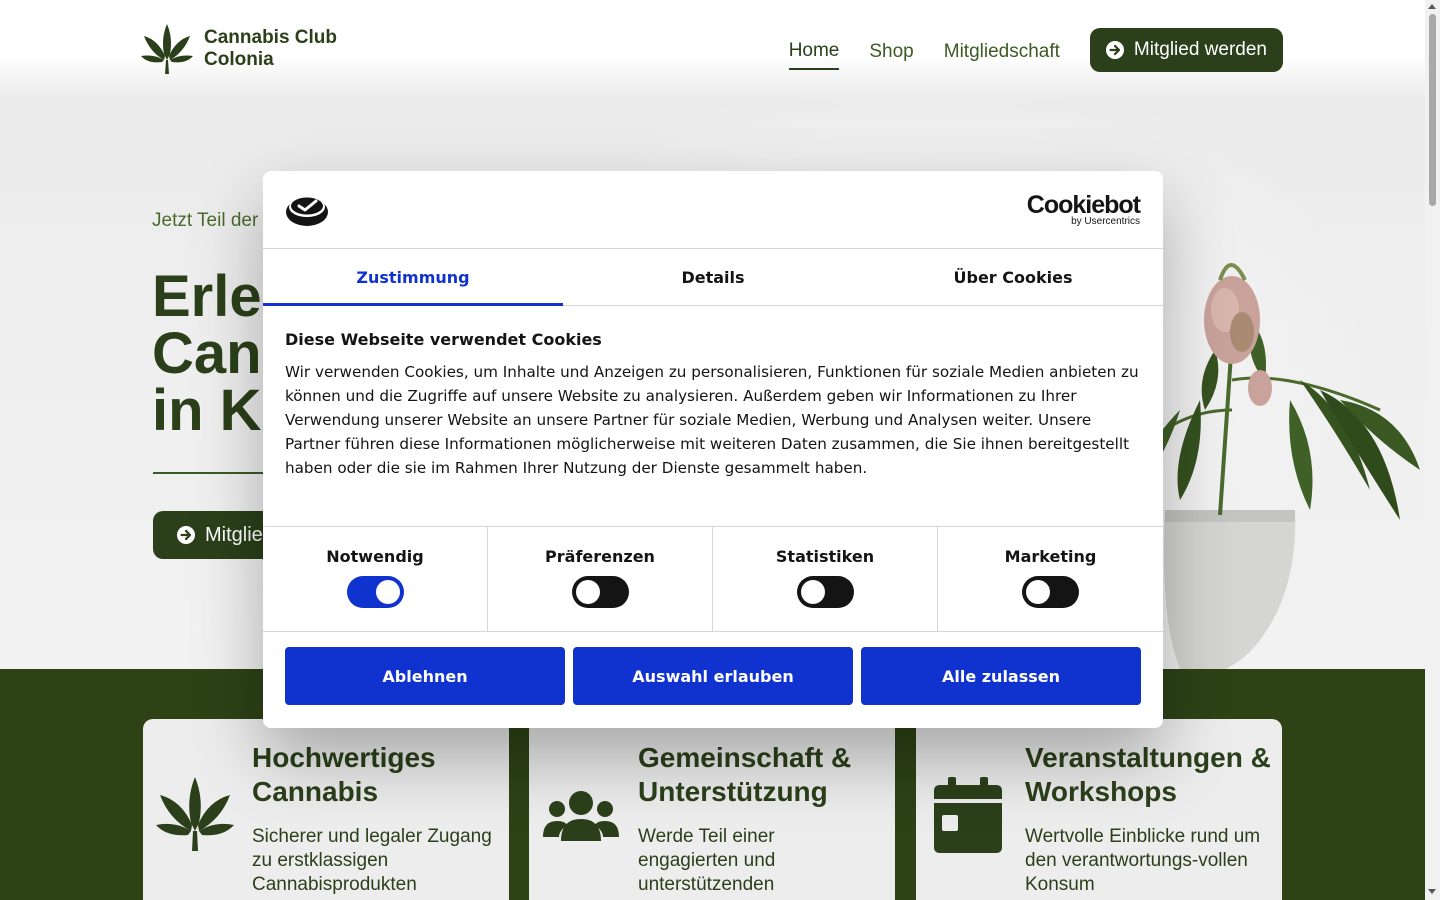  Describe the element at coordinates (1200, 49) in the screenshot. I see `become-member-label: Mitglied werden` at that location.